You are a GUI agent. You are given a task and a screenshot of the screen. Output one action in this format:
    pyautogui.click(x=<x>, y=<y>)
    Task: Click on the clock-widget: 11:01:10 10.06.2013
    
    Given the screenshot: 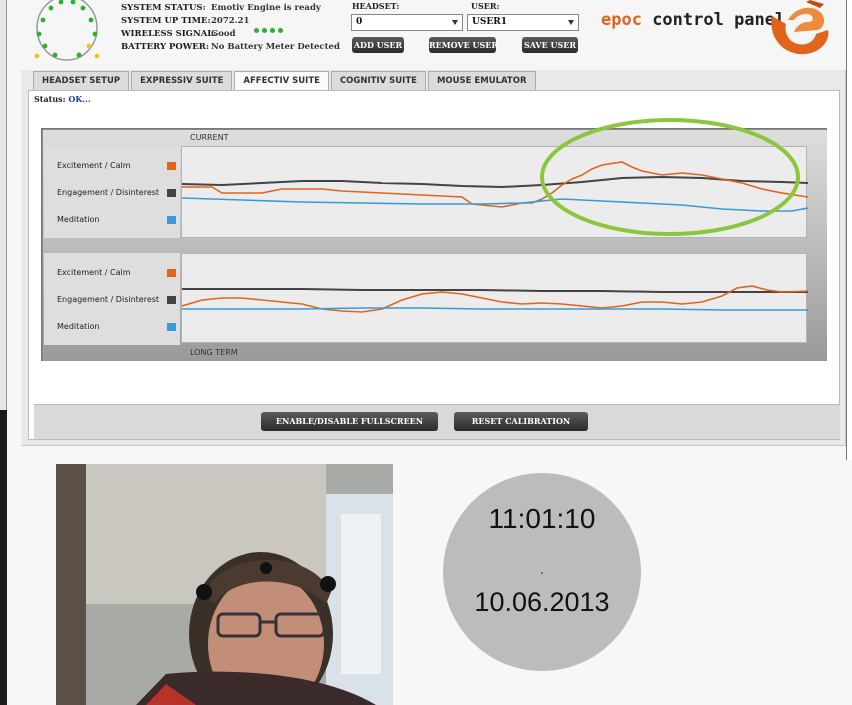 What is the action you would take?
    pyautogui.click(x=542, y=572)
    